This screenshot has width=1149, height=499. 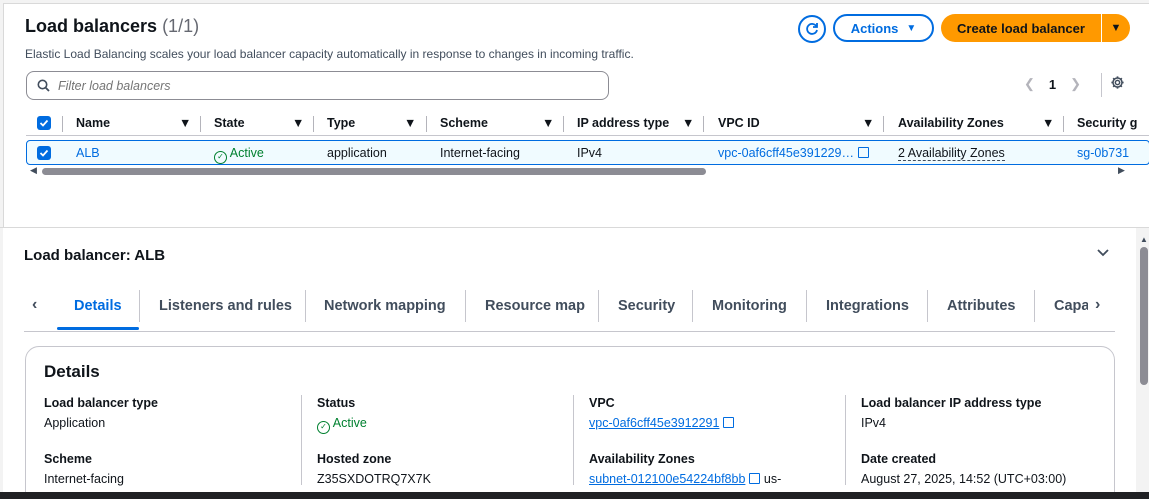 I want to click on lb-name-link: ALB, so click(x=88, y=153).